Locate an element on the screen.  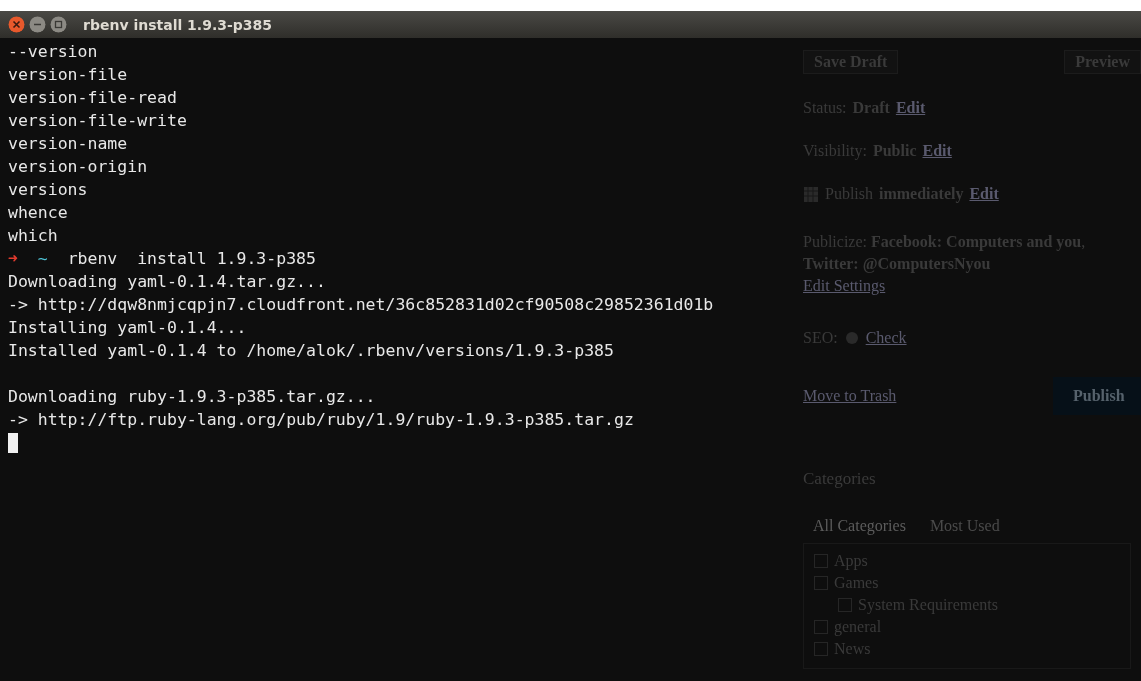
window-title: rbenv install 1.9.3-p385 is located at coordinates (177, 24).